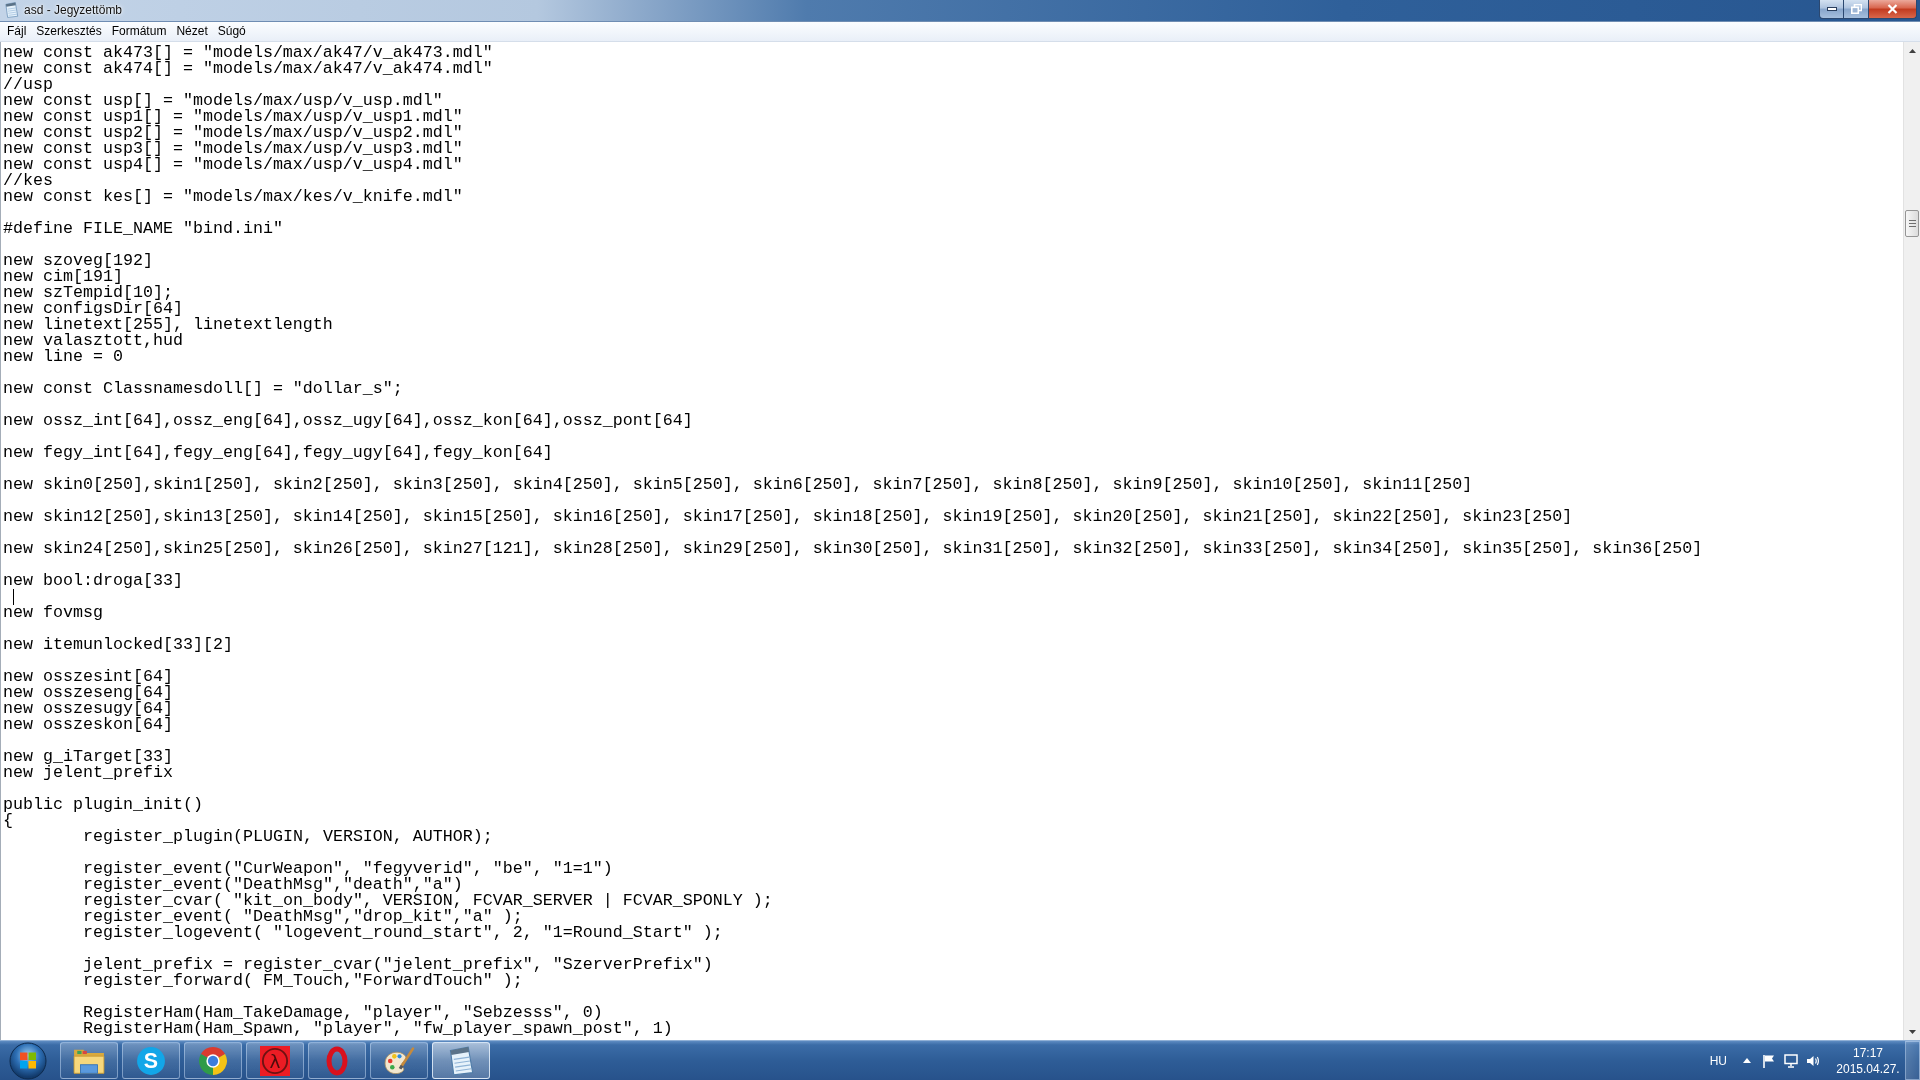 The width and height of the screenshot is (1920, 1080). Describe the element at coordinates (143, 229) in the screenshot. I see `code-line: #define FILE_NAME "bind.ini"` at that location.